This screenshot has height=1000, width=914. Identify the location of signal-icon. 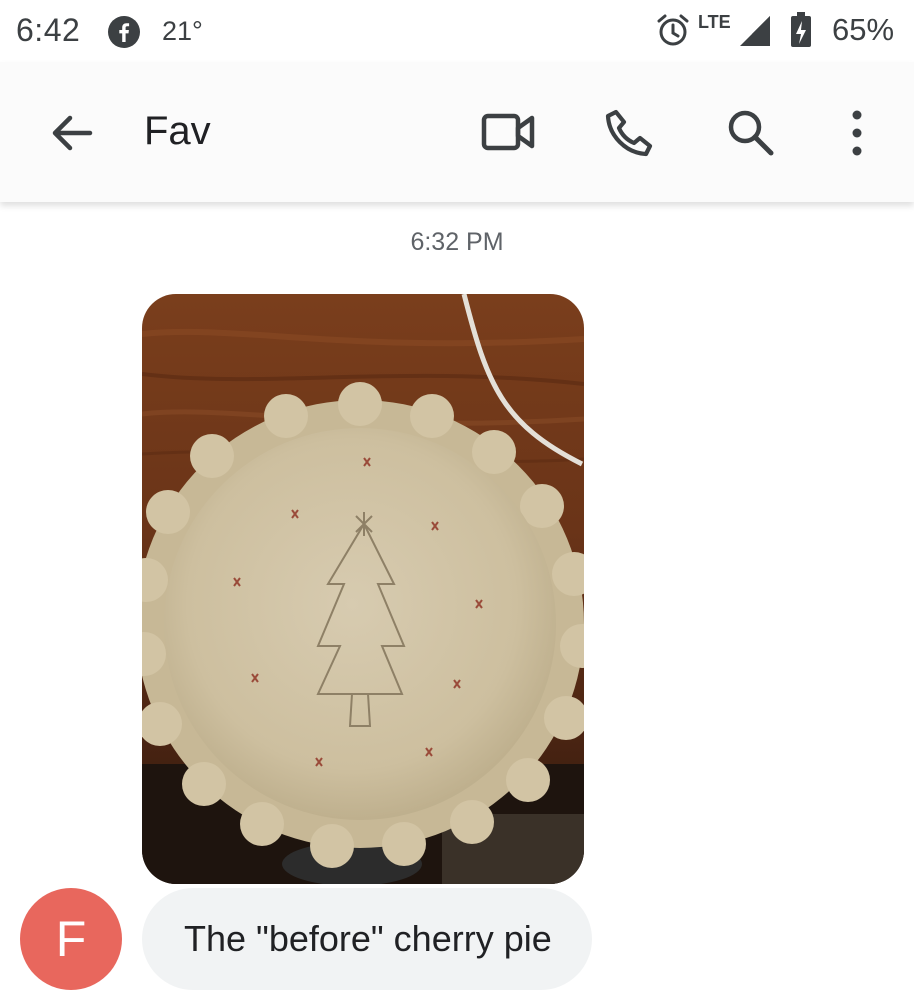
(755, 31).